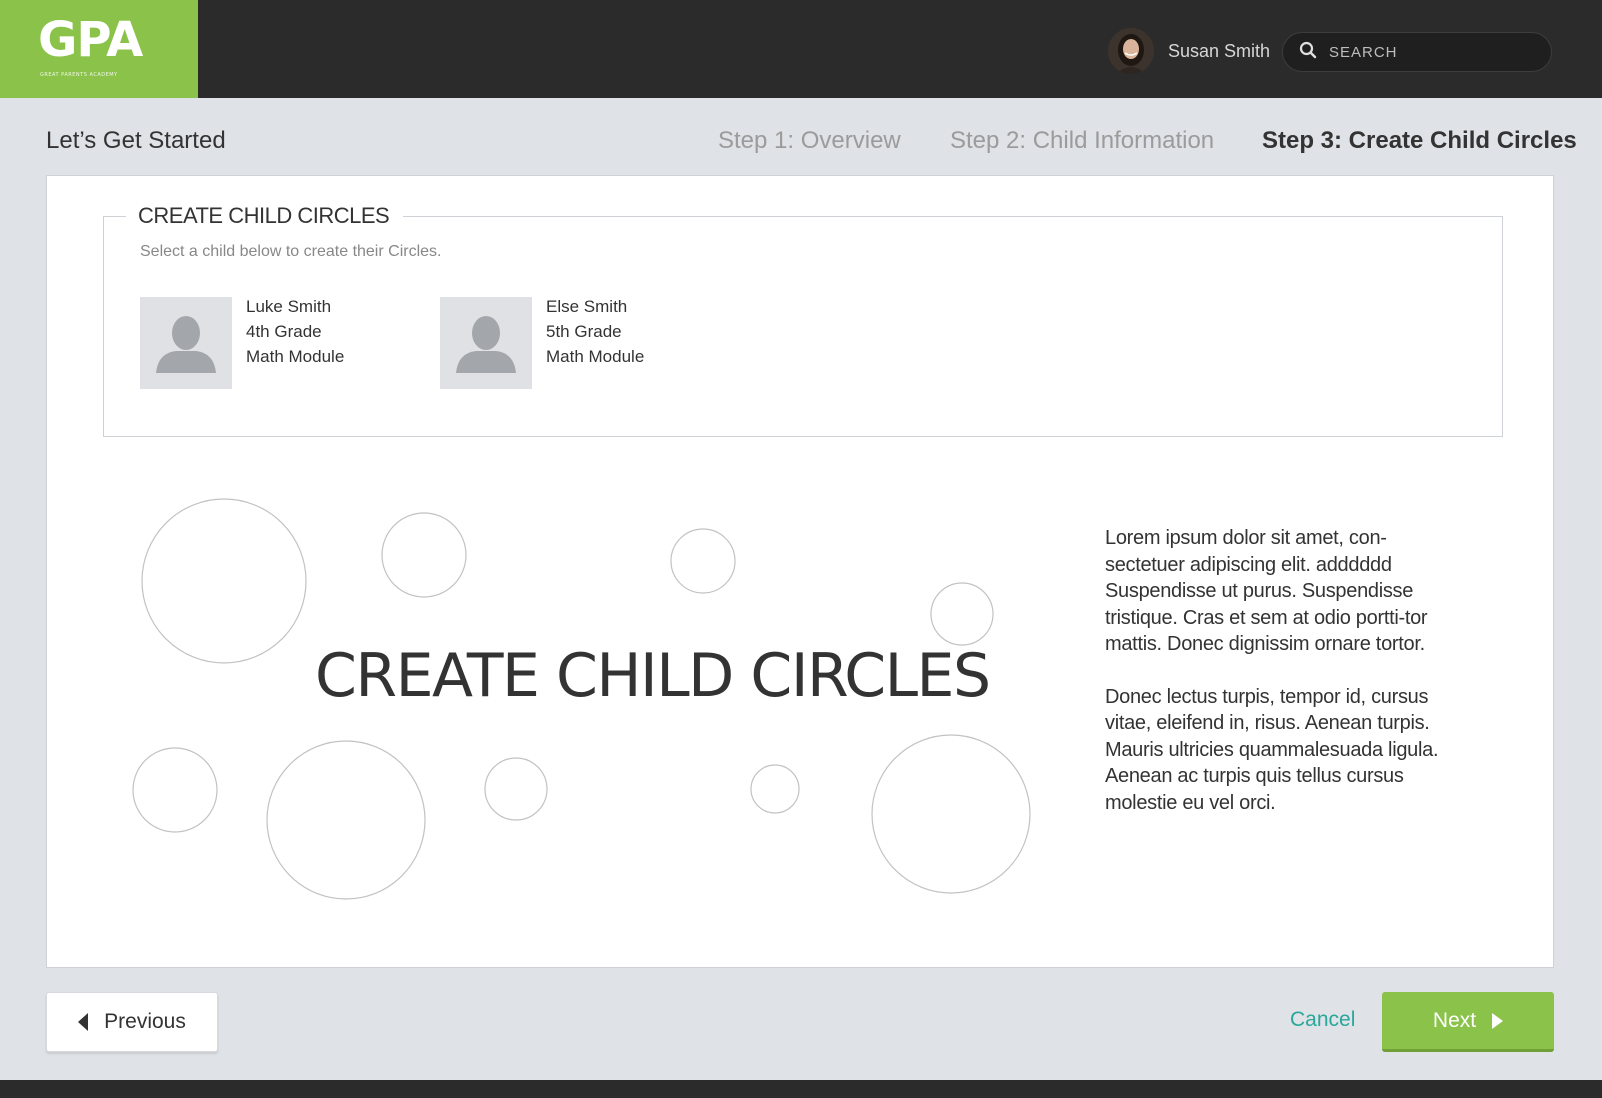 The width and height of the screenshot is (1602, 1098). Describe the element at coordinates (1131, 51) in the screenshot. I see `avatar` at that location.